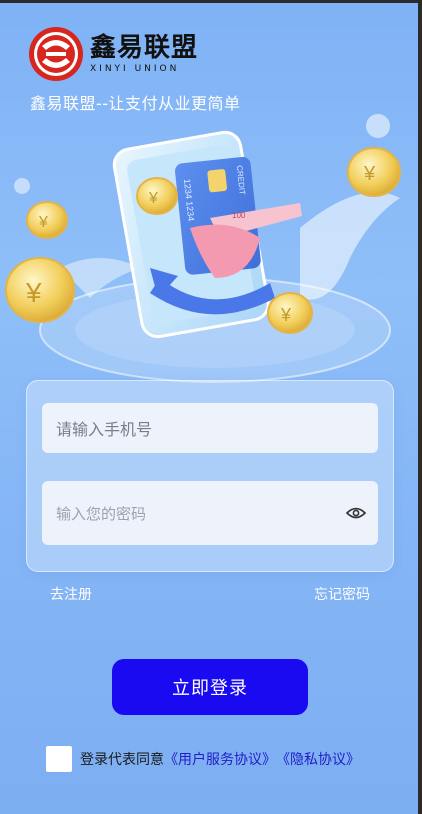 This screenshot has height=814, width=422. What do you see at coordinates (71, 594) in the screenshot?
I see `register-link: 去注册` at bounding box center [71, 594].